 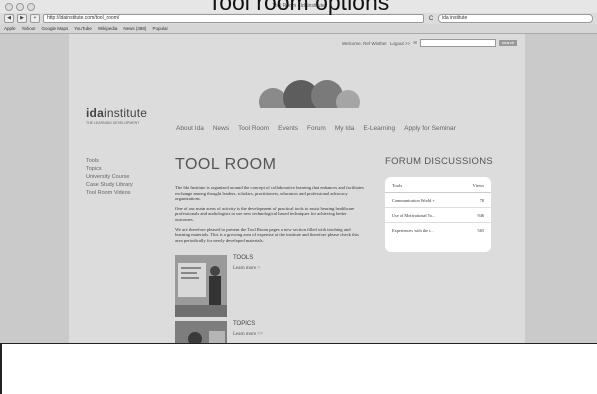 I want to click on topics-thumbnail, so click(x=201, y=332).